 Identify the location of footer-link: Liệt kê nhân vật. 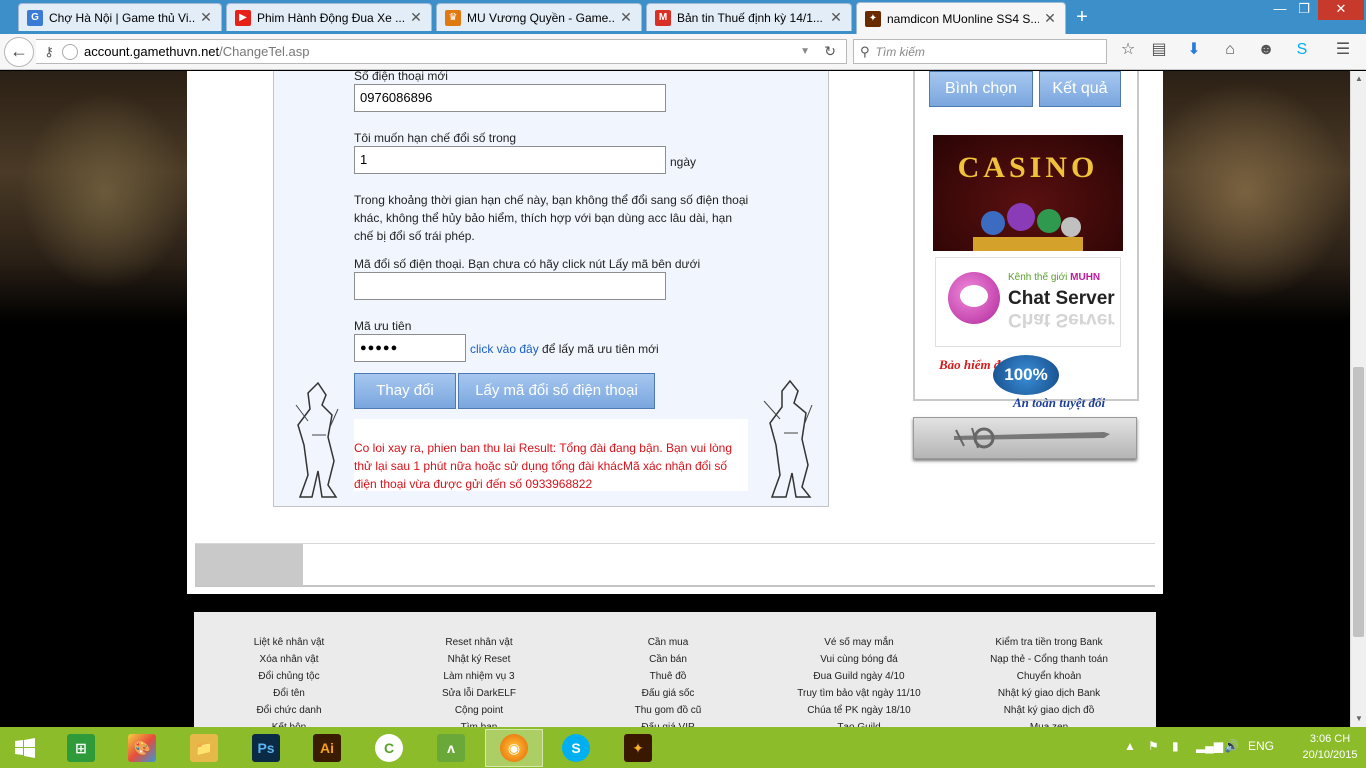
(289, 642).